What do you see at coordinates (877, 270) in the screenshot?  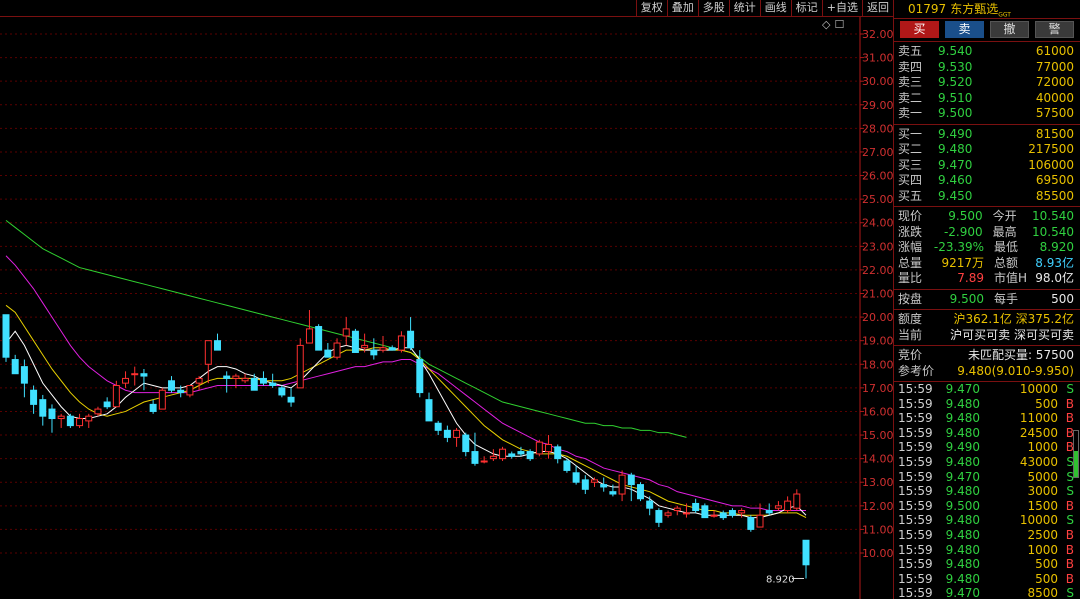 I see `y-tick-label: 22.00` at bounding box center [877, 270].